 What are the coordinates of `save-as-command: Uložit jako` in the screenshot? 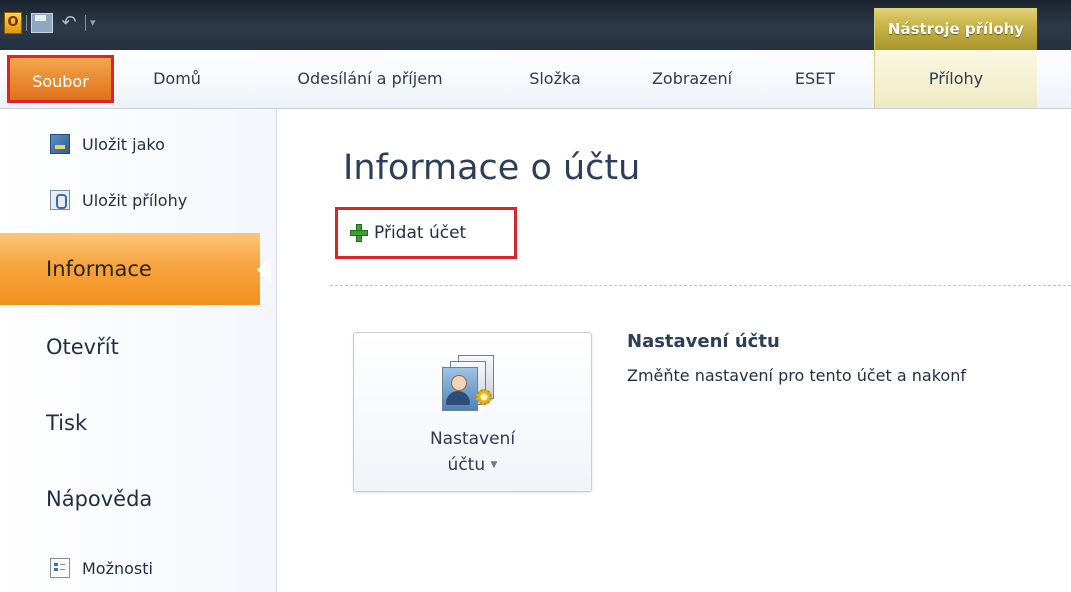 It's located at (107, 144).